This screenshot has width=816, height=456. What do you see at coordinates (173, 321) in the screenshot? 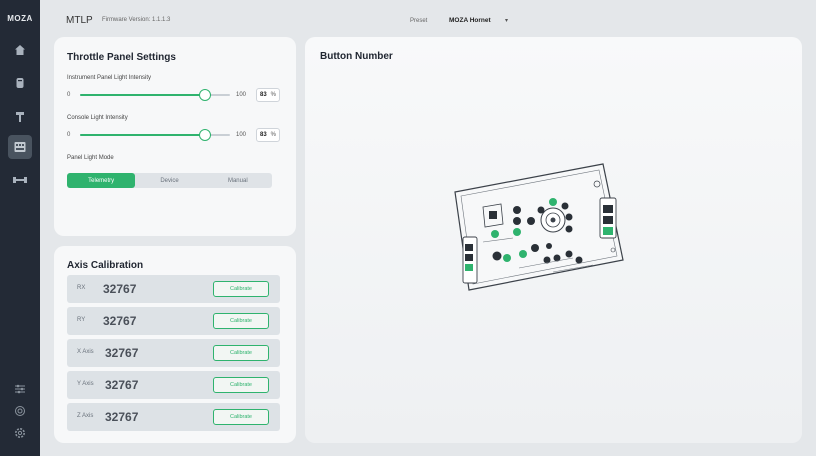
I see `axis-row-ry: RY 32767 Calibrate` at bounding box center [173, 321].